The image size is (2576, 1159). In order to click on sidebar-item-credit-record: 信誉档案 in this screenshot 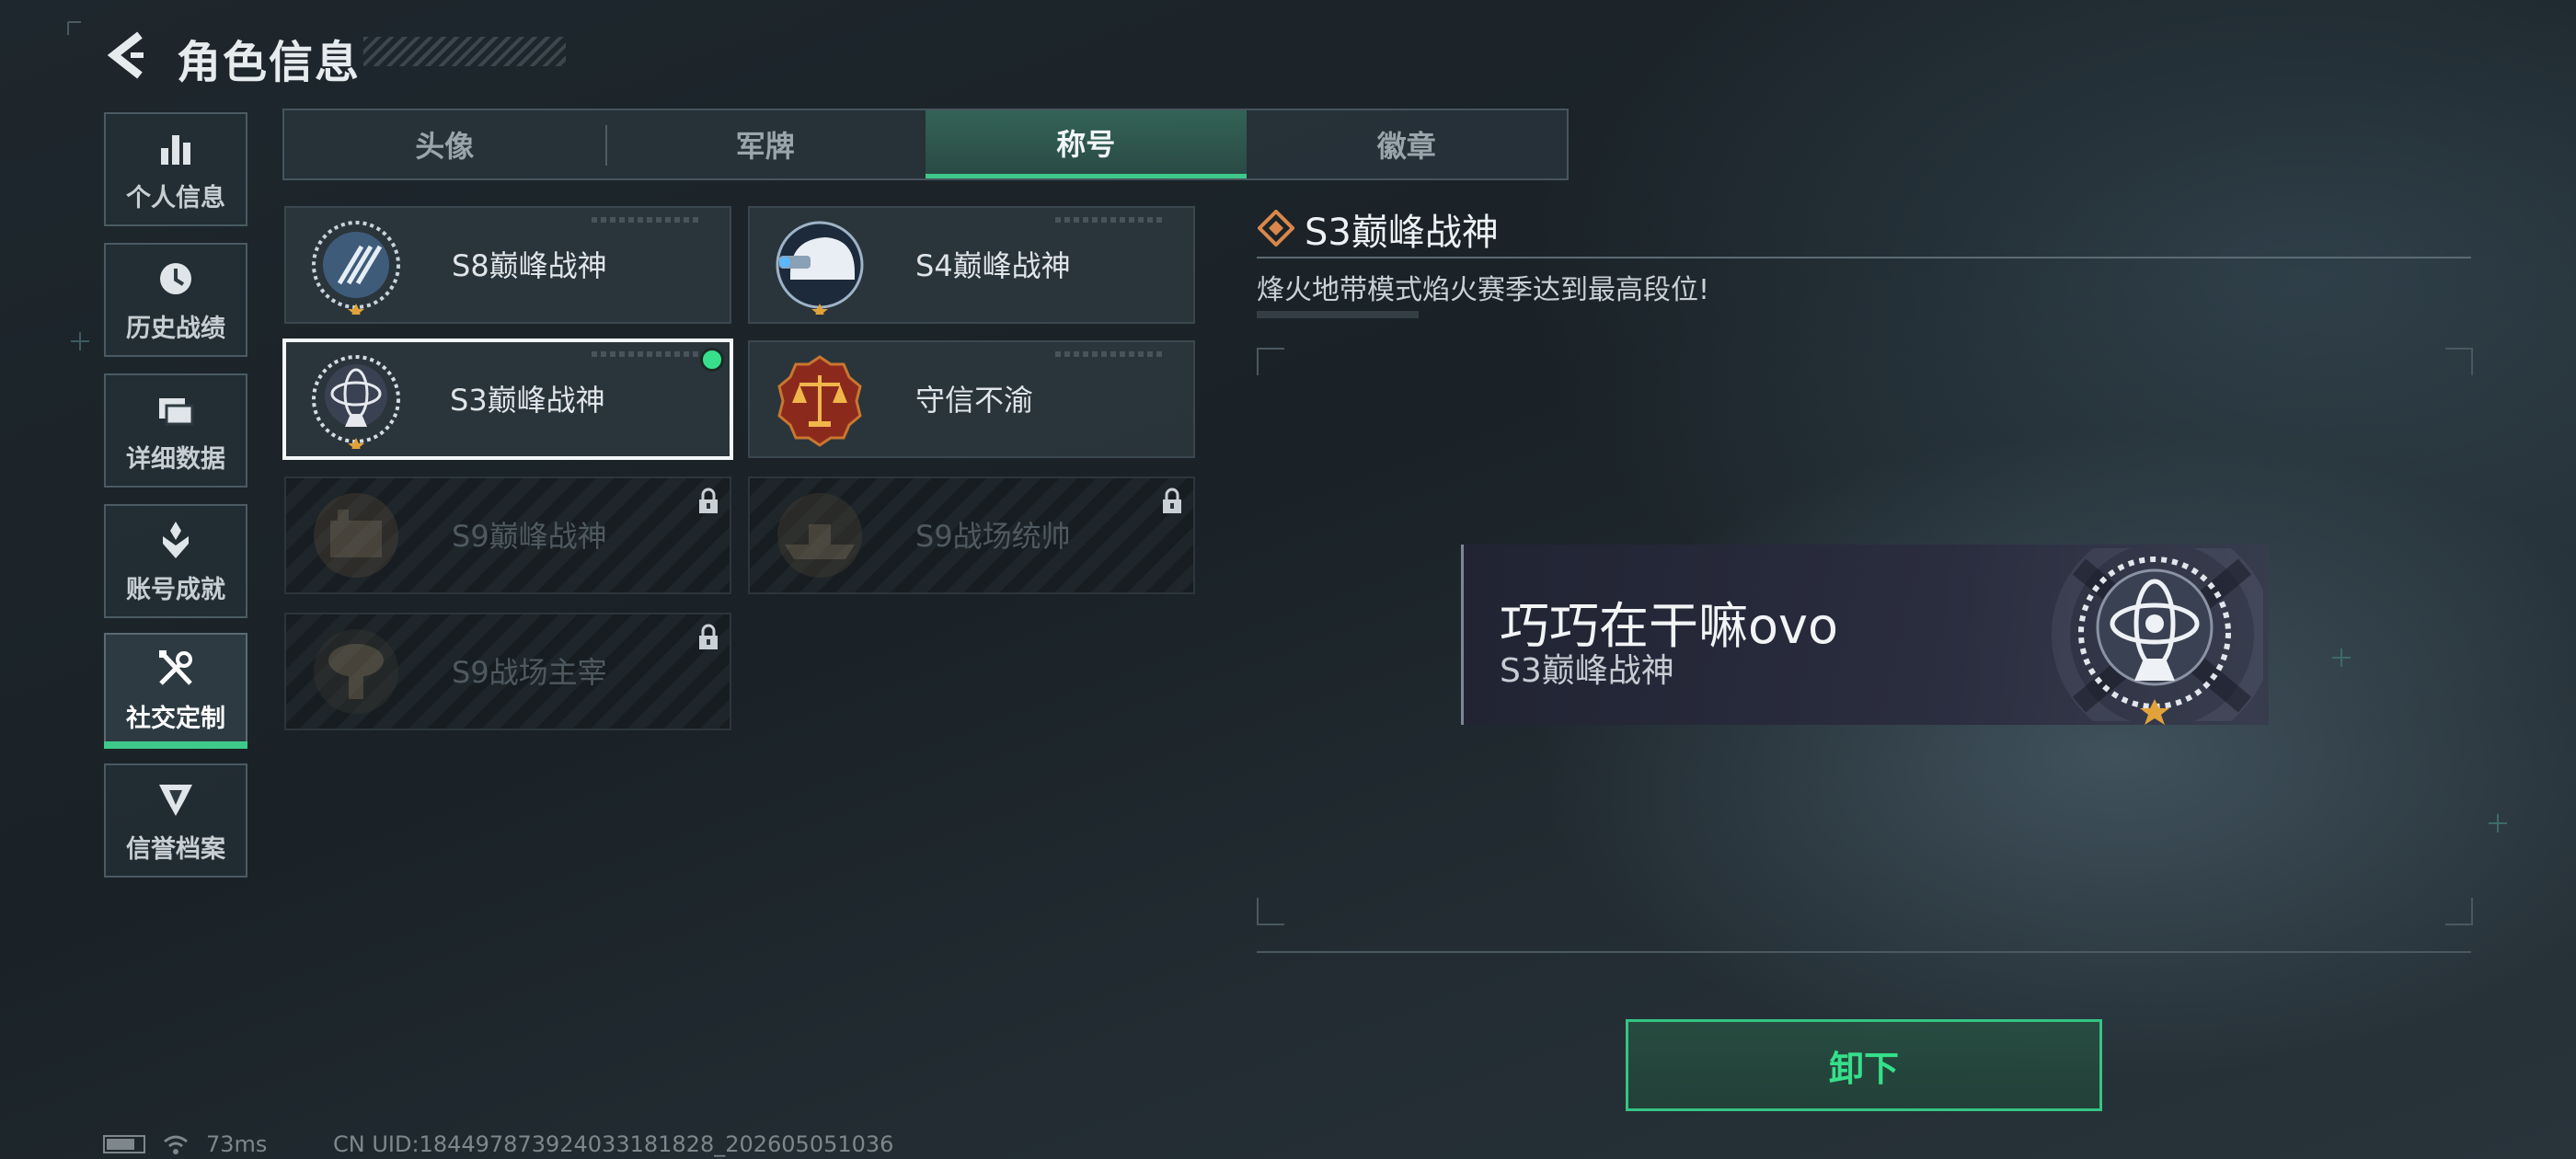, I will do `click(175, 820)`.